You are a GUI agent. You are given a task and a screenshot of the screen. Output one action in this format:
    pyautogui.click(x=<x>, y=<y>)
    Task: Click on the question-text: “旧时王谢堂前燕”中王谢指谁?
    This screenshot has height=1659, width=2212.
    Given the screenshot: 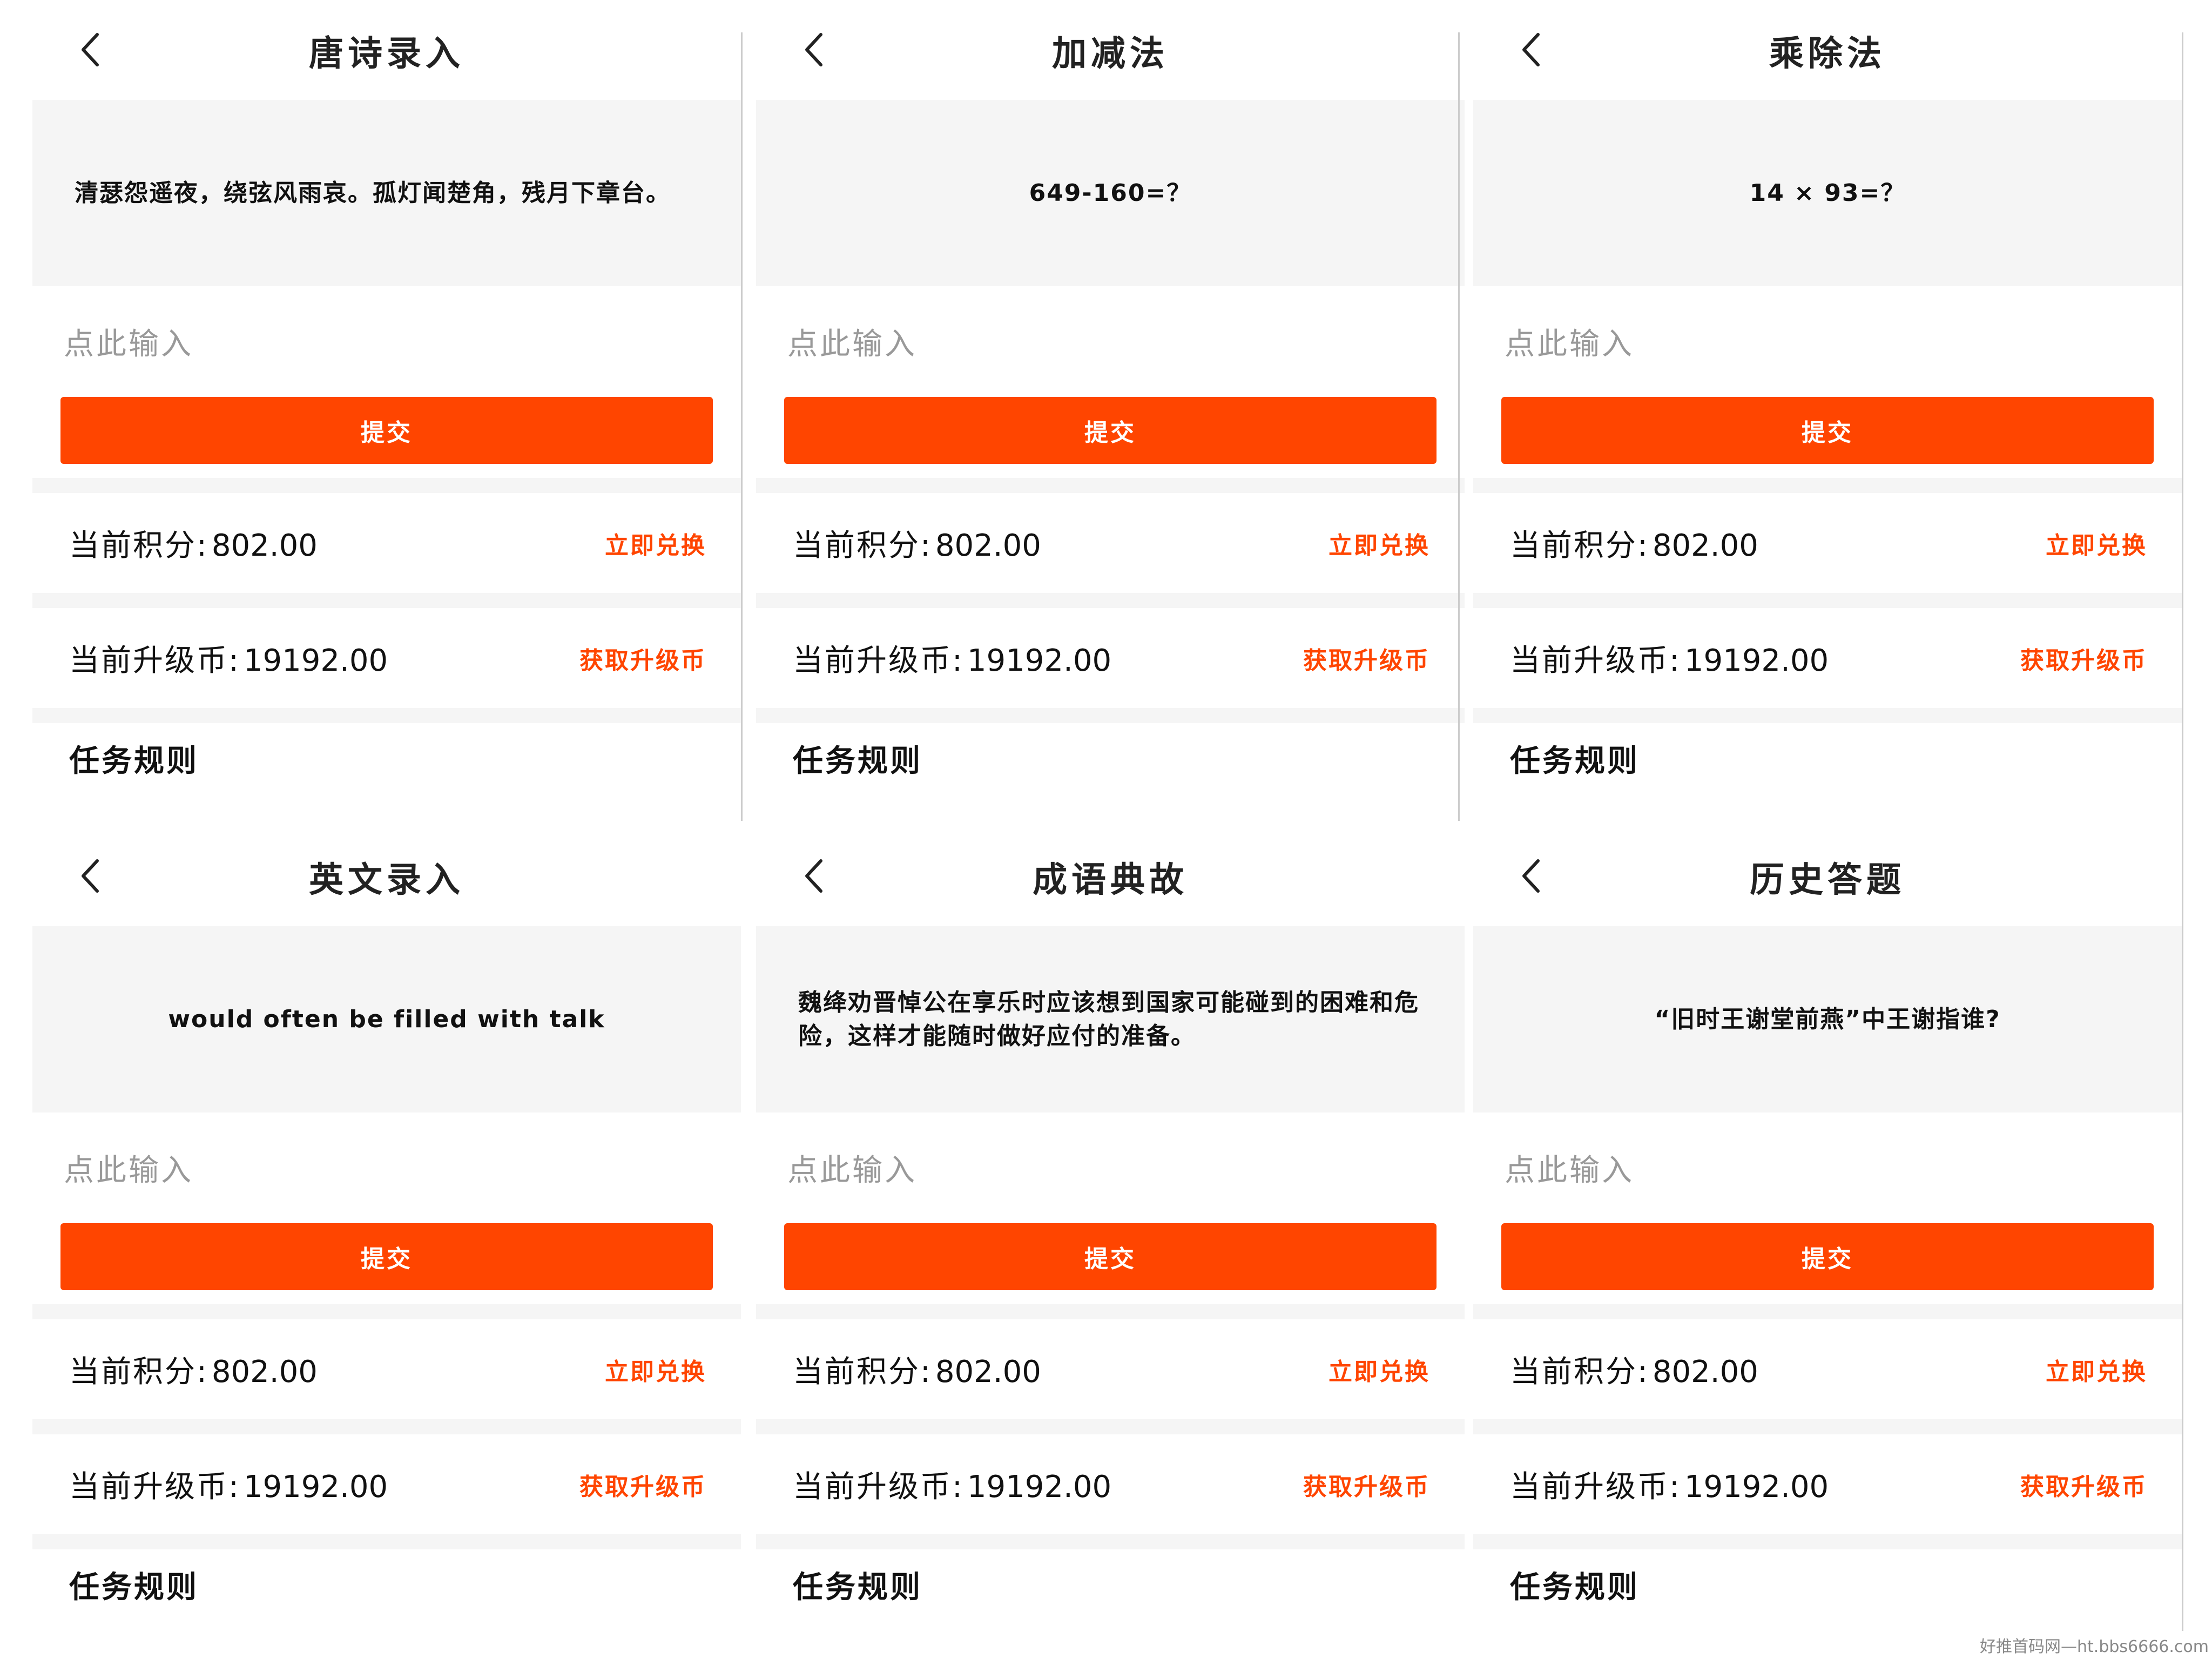 What is the action you would take?
    pyautogui.click(x=1827, y=1019)
    